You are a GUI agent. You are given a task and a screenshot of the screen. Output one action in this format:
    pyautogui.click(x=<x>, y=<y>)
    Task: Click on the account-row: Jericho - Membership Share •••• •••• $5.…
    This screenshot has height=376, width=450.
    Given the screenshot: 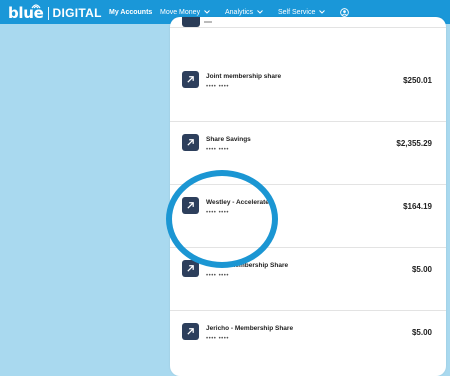 What is the action you would take?
    pyautogui.click(x=308, y=342)
    